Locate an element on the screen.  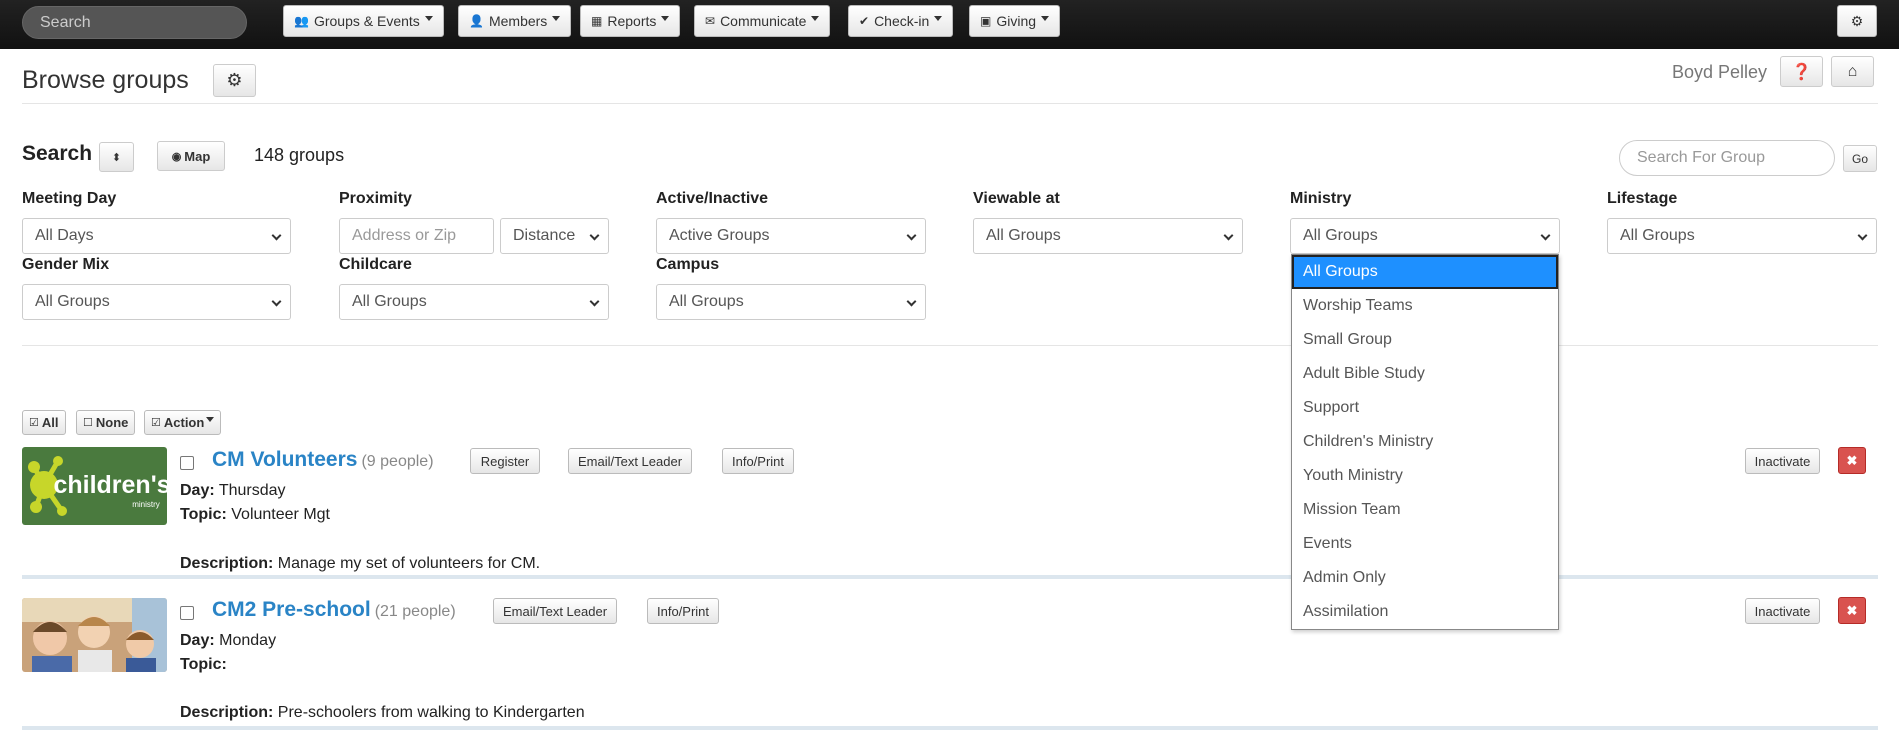
group-thumbnail: children's ministry is located at coordinates (94, 486).